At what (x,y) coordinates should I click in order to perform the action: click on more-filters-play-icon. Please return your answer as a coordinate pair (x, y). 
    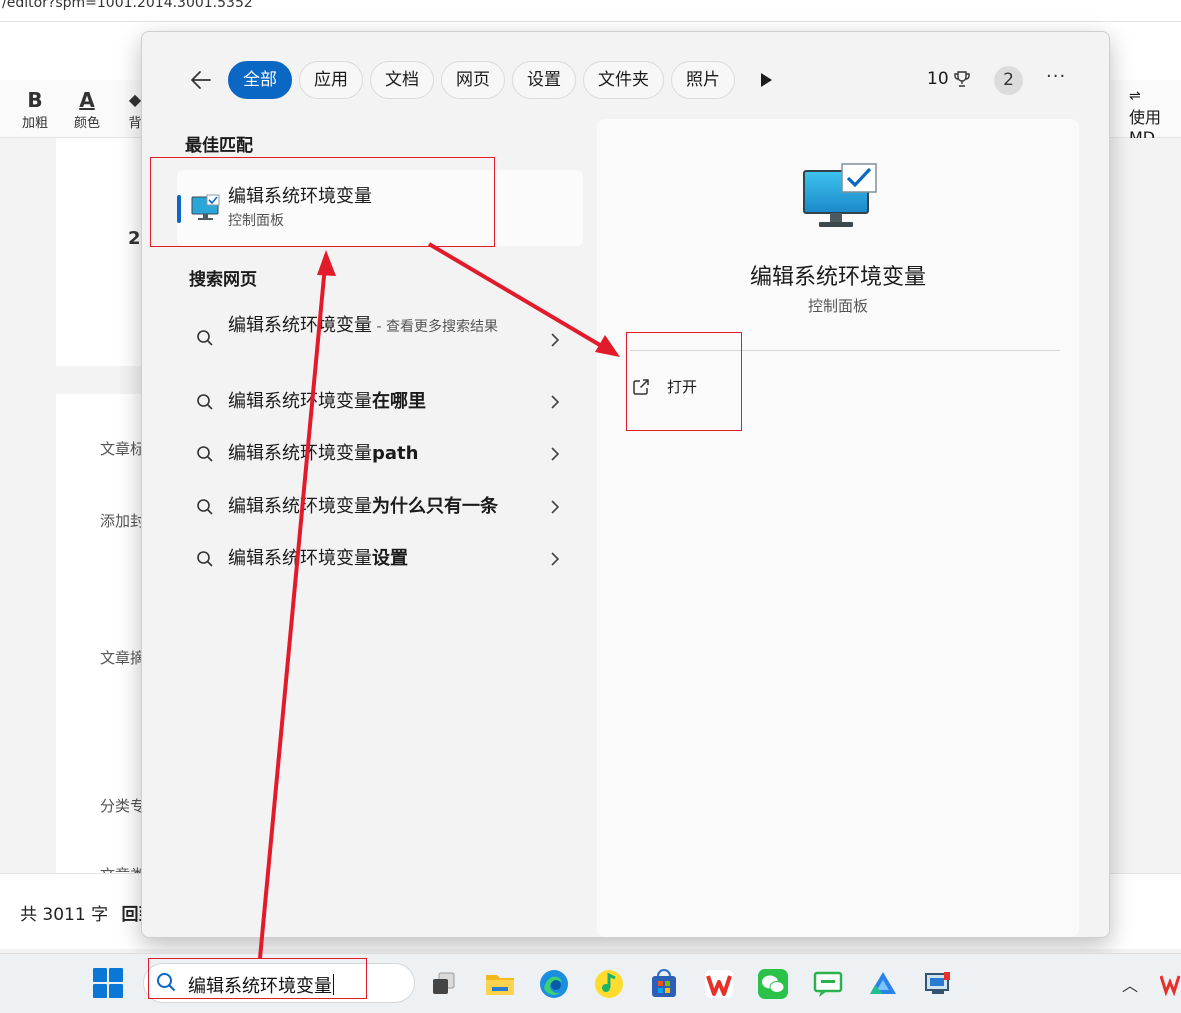
    Looking at the image, I should click on (766, 80).